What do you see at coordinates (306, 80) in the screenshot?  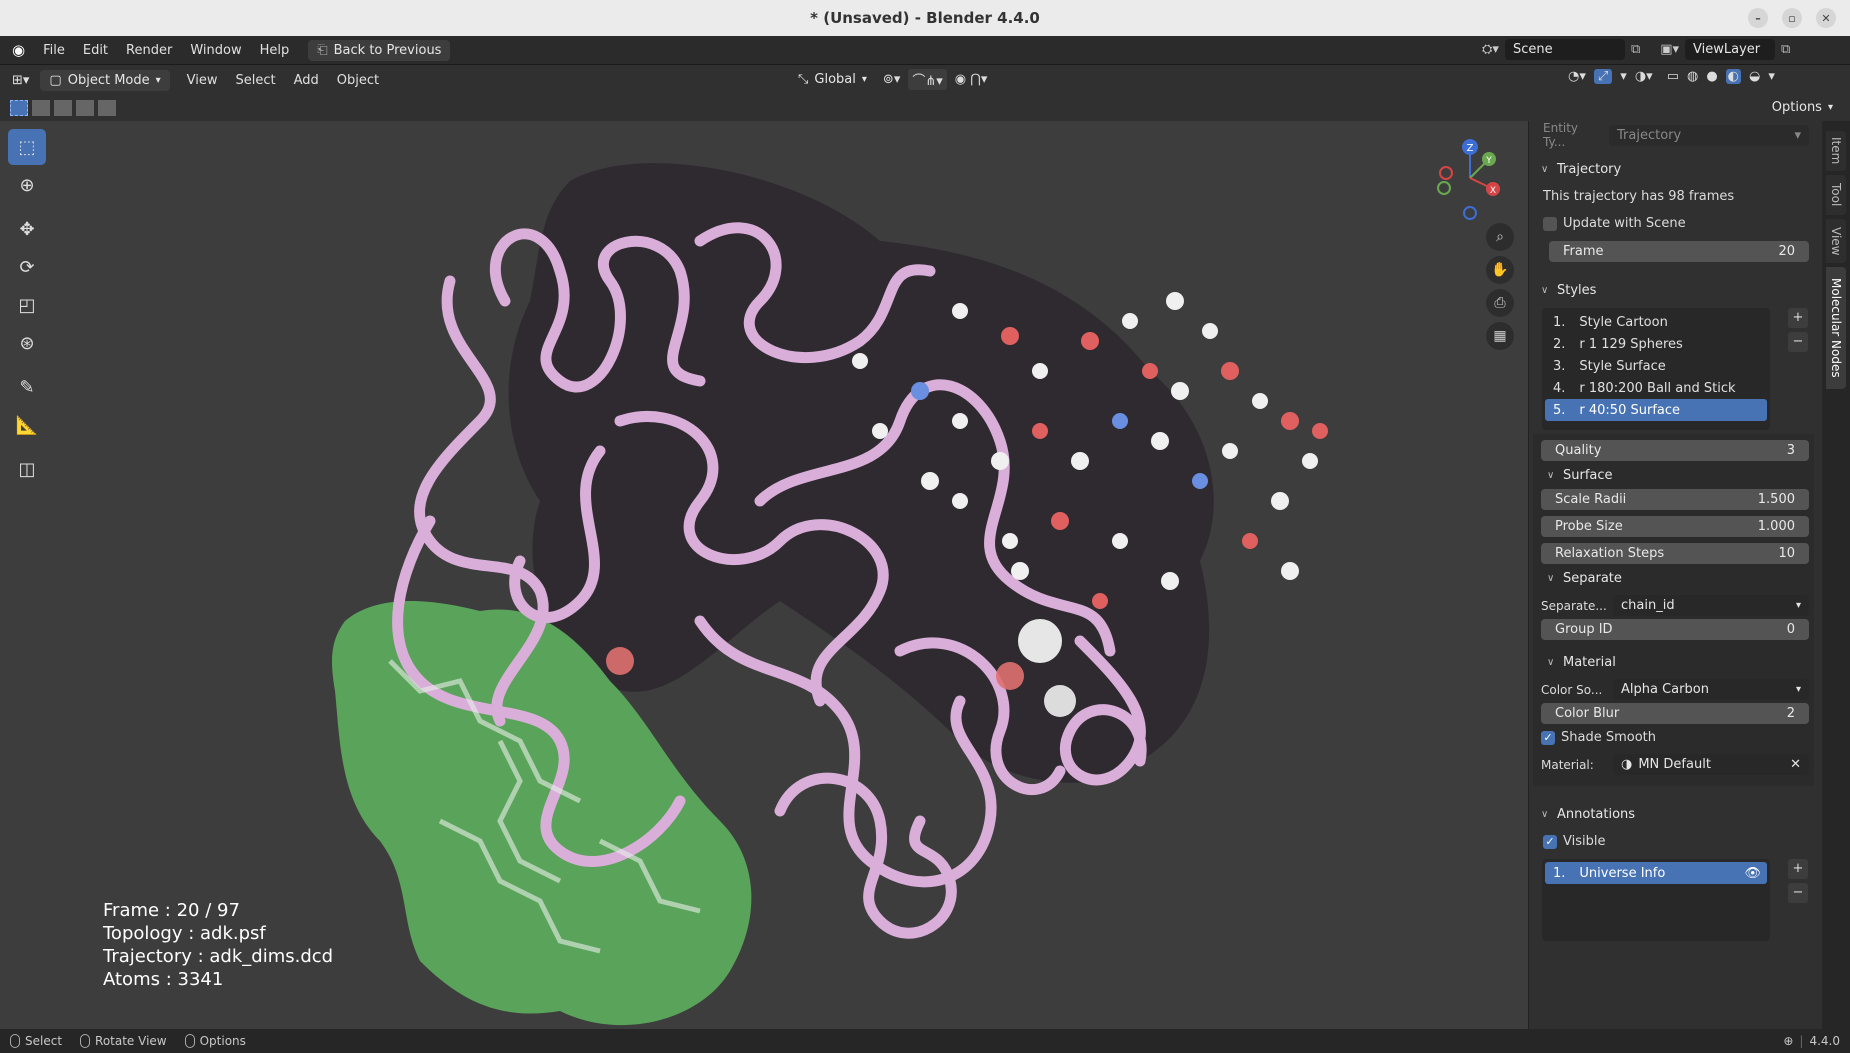 I see `menu-add: Add` at bounding box center [306, 80].